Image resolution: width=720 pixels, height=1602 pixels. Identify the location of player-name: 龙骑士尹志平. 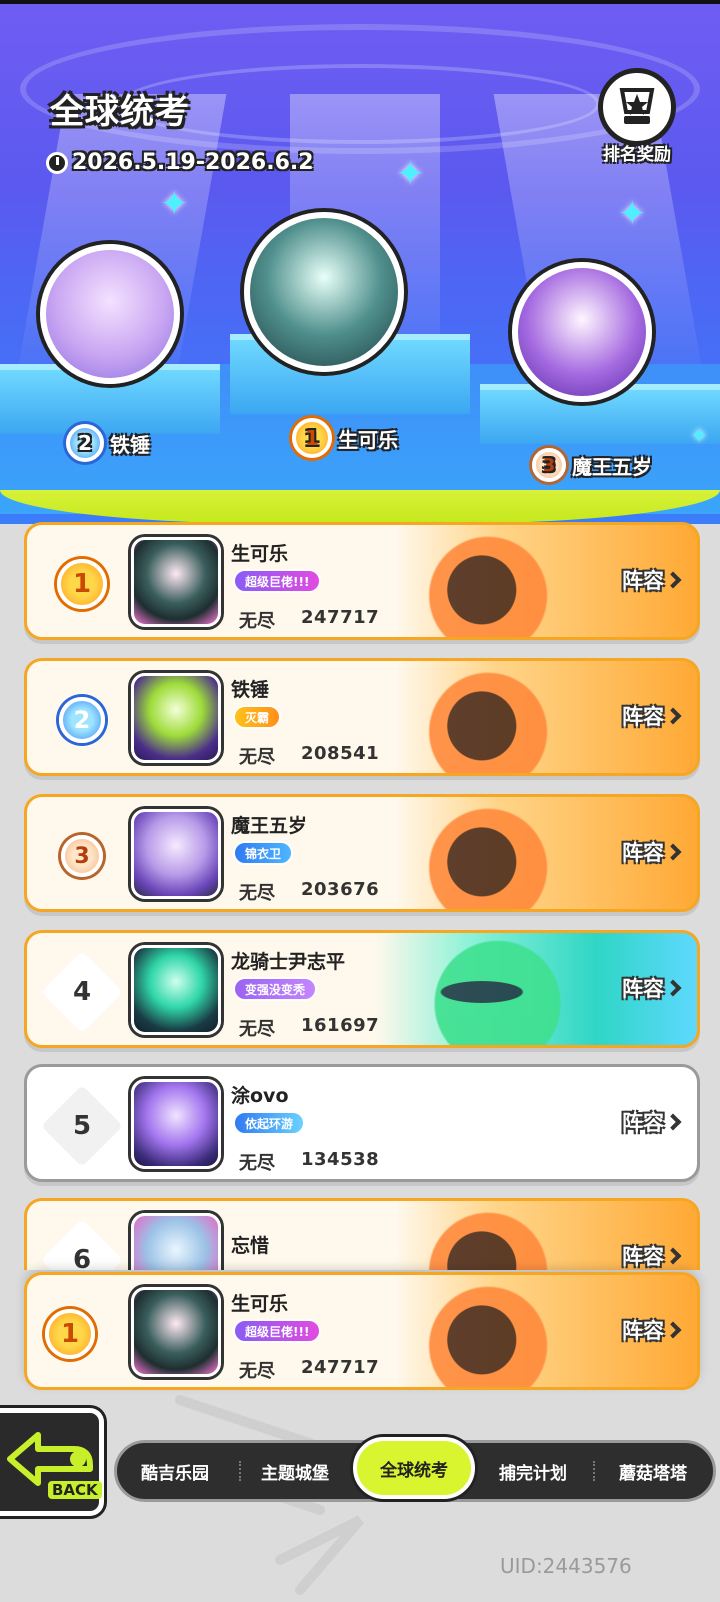
(288, 962).